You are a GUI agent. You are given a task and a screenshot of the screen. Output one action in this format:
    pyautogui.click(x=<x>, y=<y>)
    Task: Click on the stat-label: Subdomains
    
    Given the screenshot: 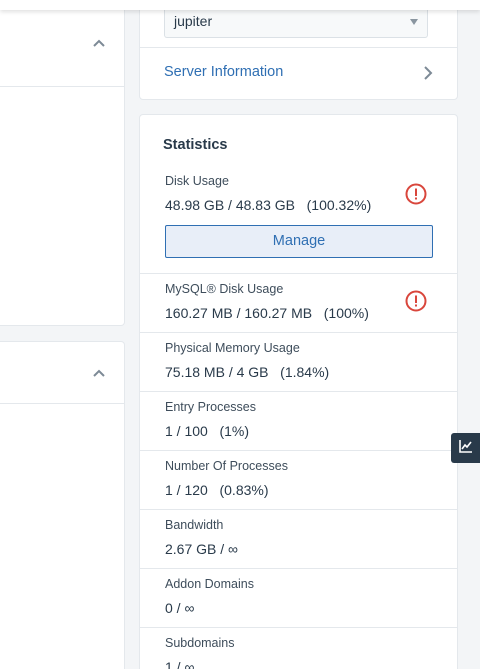 What is the action you would take?
    pyautogui.click(x=200, y=643)
    